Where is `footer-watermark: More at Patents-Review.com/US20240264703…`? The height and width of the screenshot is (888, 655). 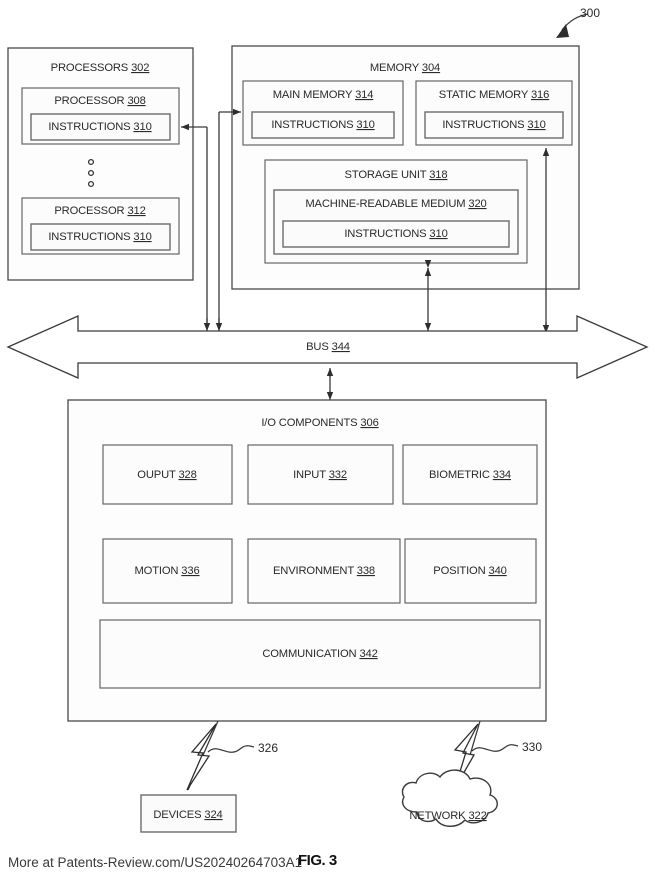 footer-watermark: More at Patents-Review.com/US20240264703… is located at coordinates (155, 862).